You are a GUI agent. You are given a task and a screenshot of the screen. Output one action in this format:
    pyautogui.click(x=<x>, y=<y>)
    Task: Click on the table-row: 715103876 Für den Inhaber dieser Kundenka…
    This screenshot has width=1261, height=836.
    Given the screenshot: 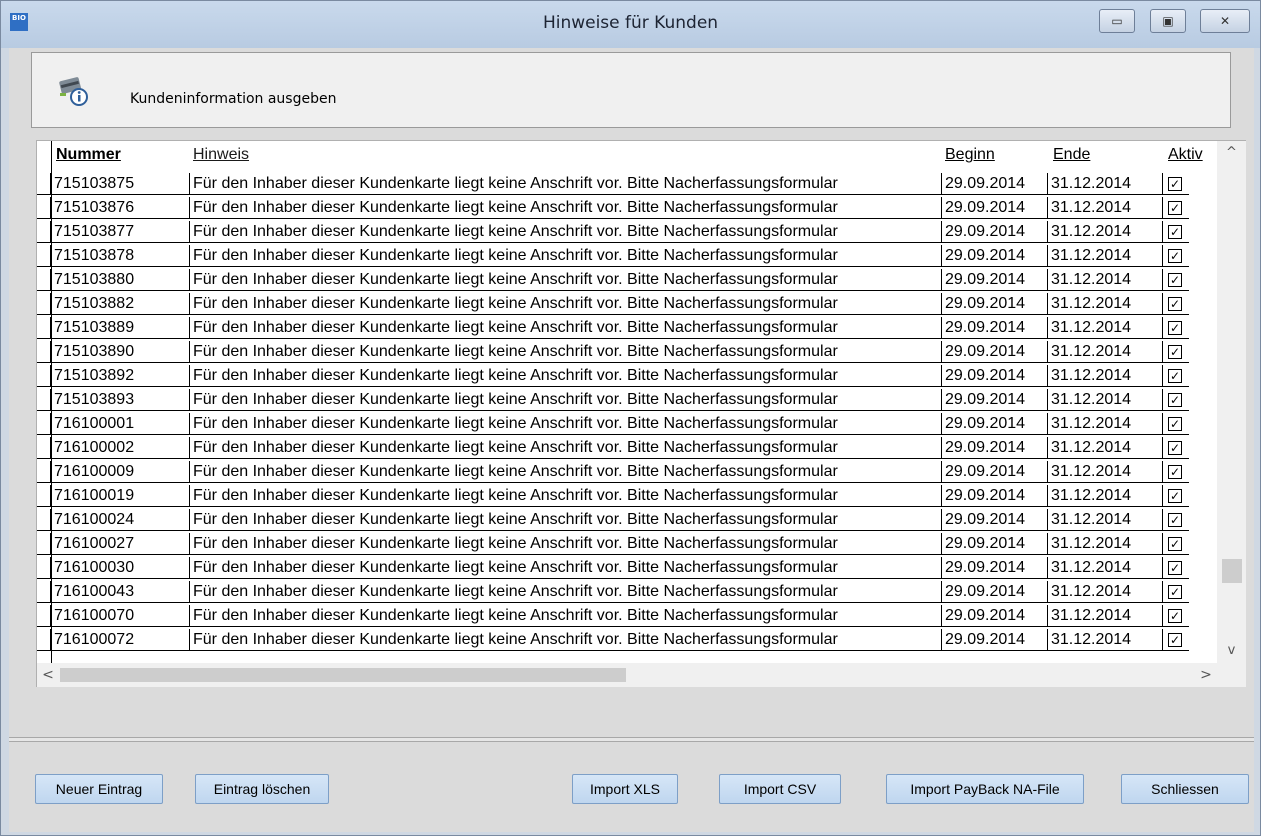 What is the action you would take?
    pyautogui.click(x=627, y=208)
    